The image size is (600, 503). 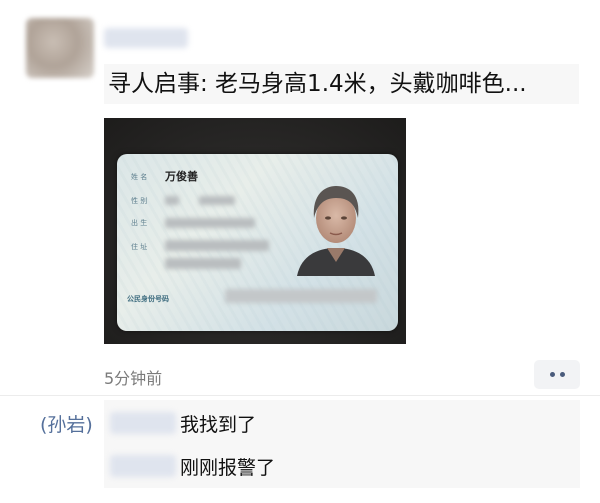 I want to click on id-name-value: 万俊善, so click(x=181, y=176).